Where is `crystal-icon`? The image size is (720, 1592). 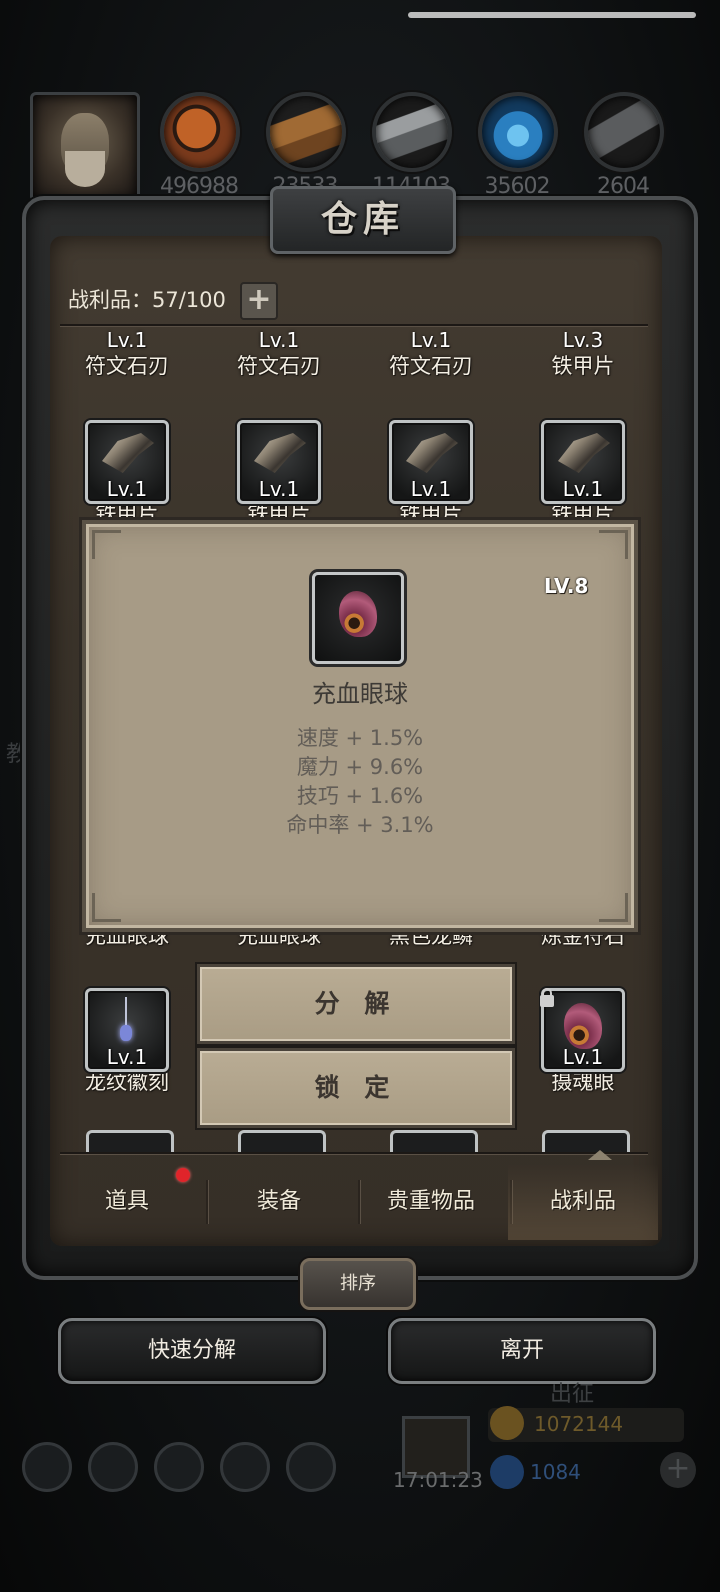
crystal-icon is located at coordinates (518, 132).